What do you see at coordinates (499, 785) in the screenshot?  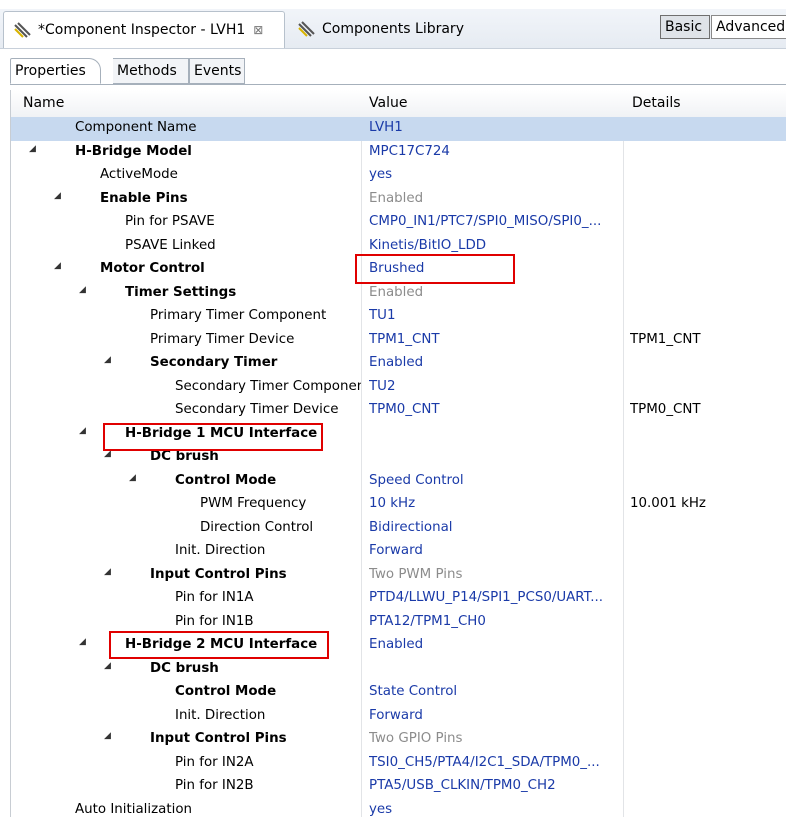 I see `property-value: PTA5/USB_CLKIN/TPM0_CH2` at bounding box center [499, 785].